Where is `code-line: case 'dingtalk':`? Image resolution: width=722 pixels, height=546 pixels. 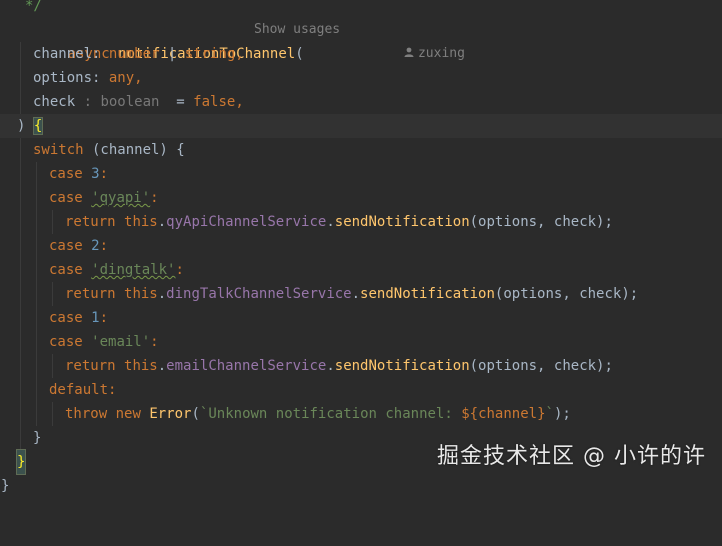 code-line: case 'dingtalk': is located at coordinates (361, 270).